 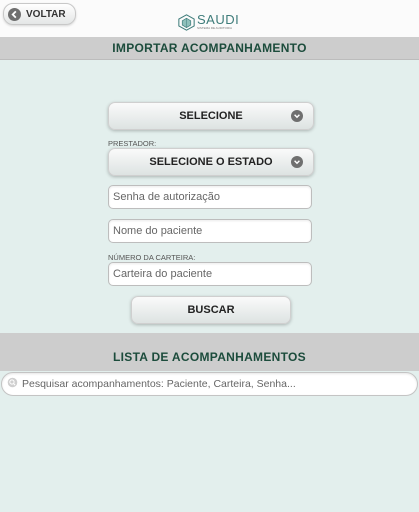 What do you see at coordinates (210, 231) in the screenshot?
I see `patient-name-input` at bounding box center [210, 231].